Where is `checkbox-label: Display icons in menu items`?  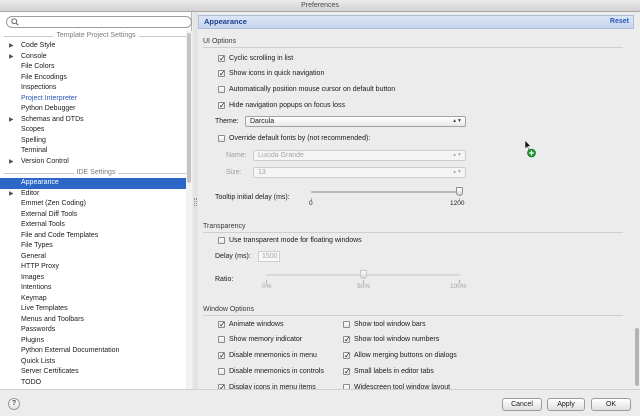
checkbox-label: Display icons in menu items is located at coordinates (272, 386).